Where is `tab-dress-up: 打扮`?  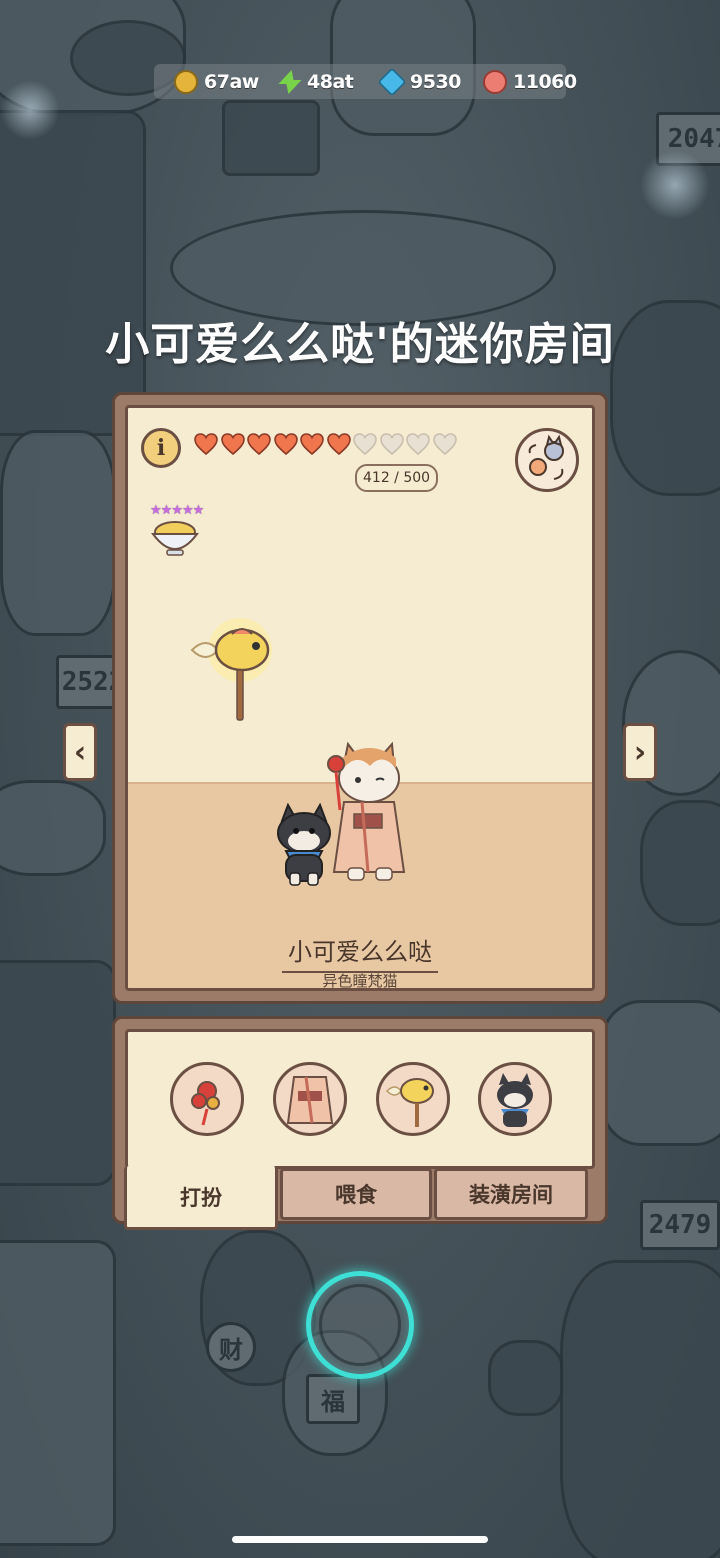 tab-dress-up: 打扮 is located at coordinates (201, 1198).